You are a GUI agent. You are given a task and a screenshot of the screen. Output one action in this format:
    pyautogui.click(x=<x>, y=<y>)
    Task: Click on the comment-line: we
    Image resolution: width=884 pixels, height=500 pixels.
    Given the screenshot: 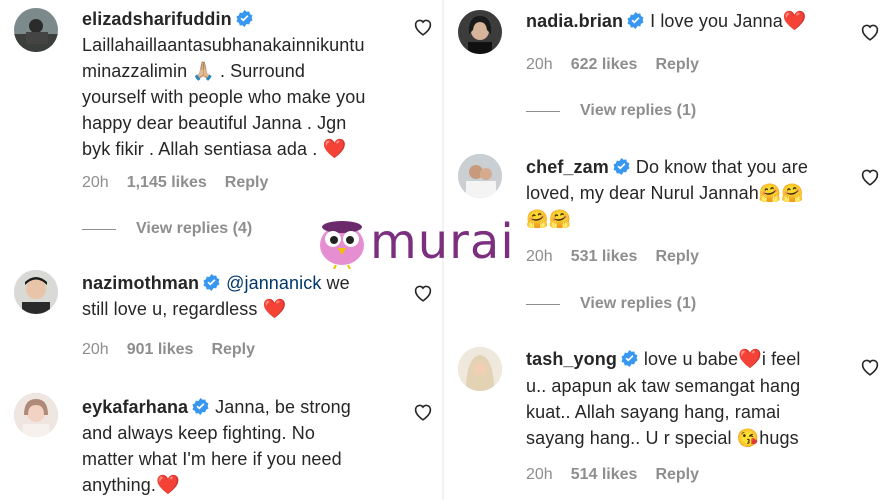 What is the action you would take?
    pyautogui.click(x=338, y=283)
    